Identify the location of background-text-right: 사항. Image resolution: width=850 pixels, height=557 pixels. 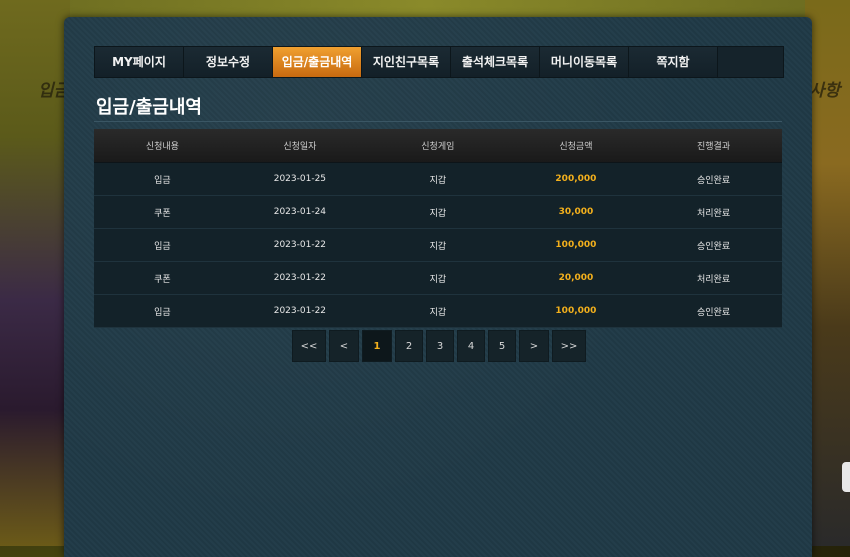
(824, 91).